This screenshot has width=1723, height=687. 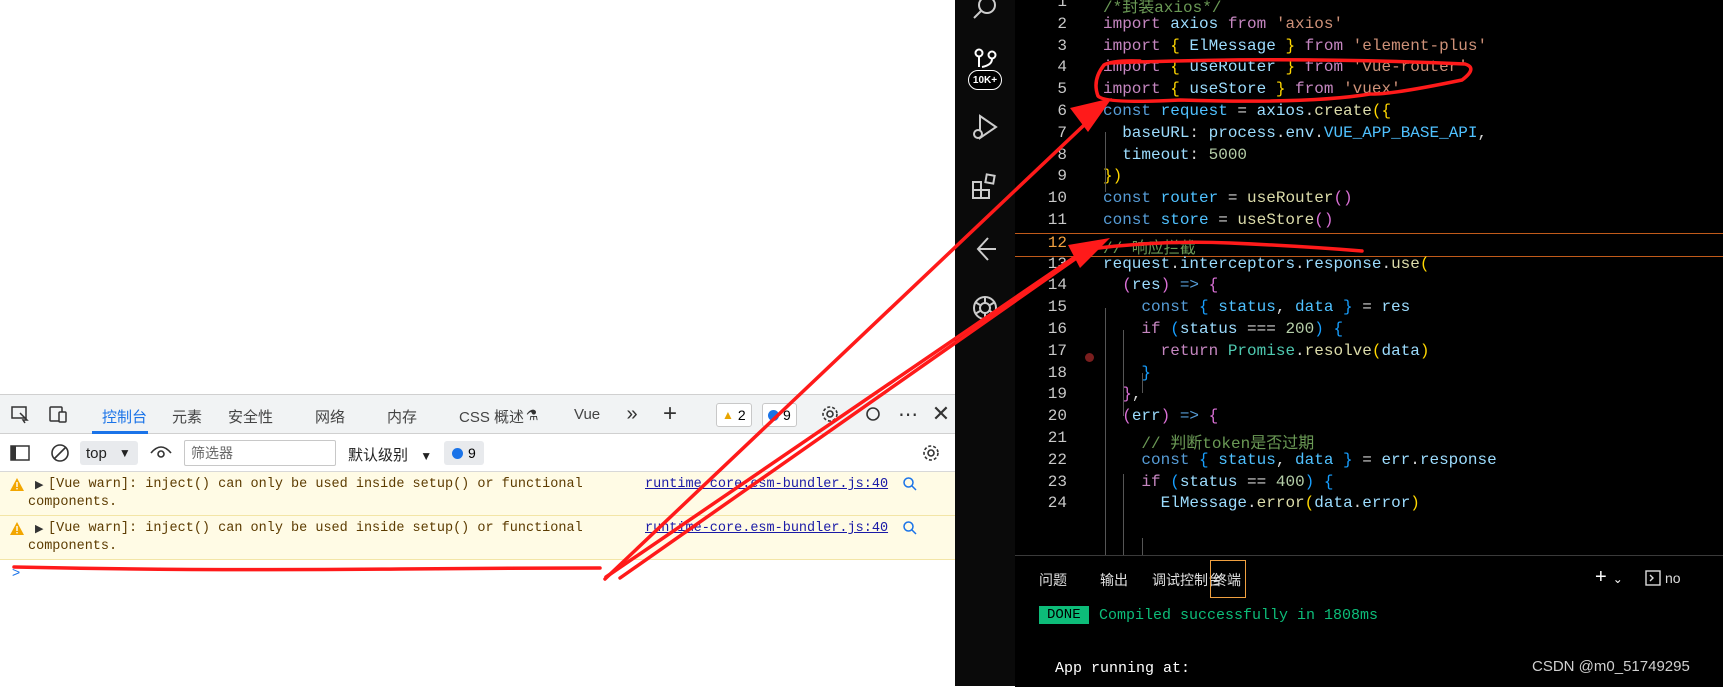 I want to click on terminal-split-icon, so click(x=1653, y=580).